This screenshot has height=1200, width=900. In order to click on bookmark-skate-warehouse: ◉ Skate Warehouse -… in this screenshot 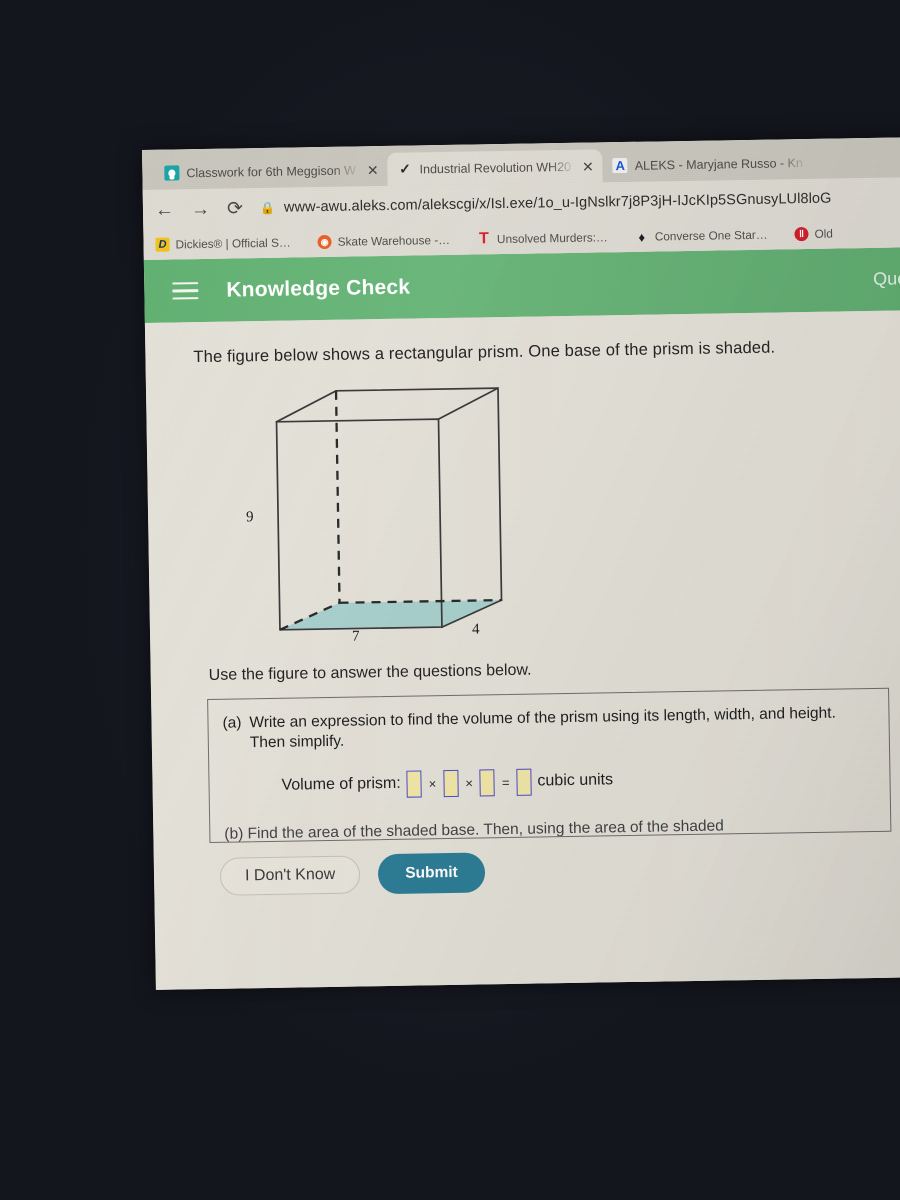, I will do `click(384, 241)`.